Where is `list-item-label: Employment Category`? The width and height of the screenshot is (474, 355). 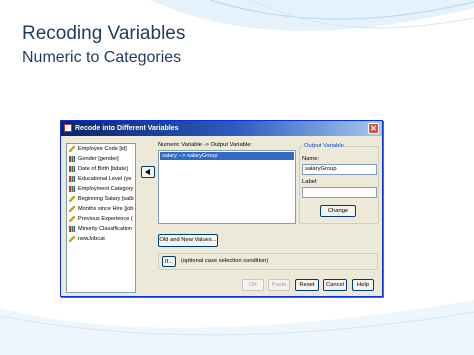
list-item-label: Employment Category is located at coordinates (106, 189).